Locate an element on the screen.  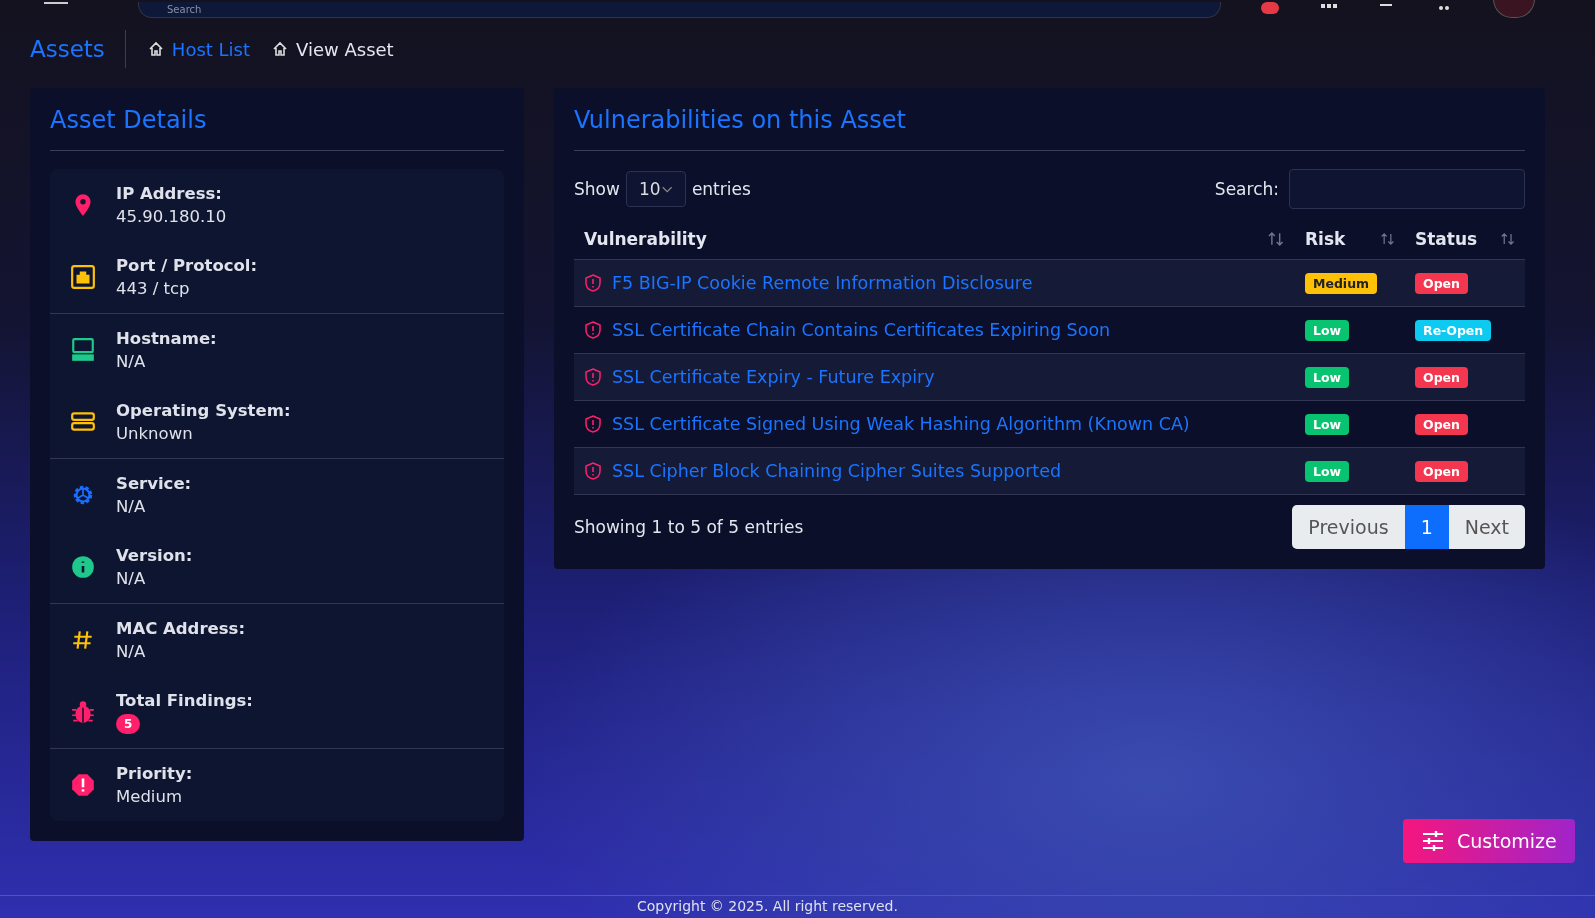
customize-button: Customize is located at coordinates (1489, 841).